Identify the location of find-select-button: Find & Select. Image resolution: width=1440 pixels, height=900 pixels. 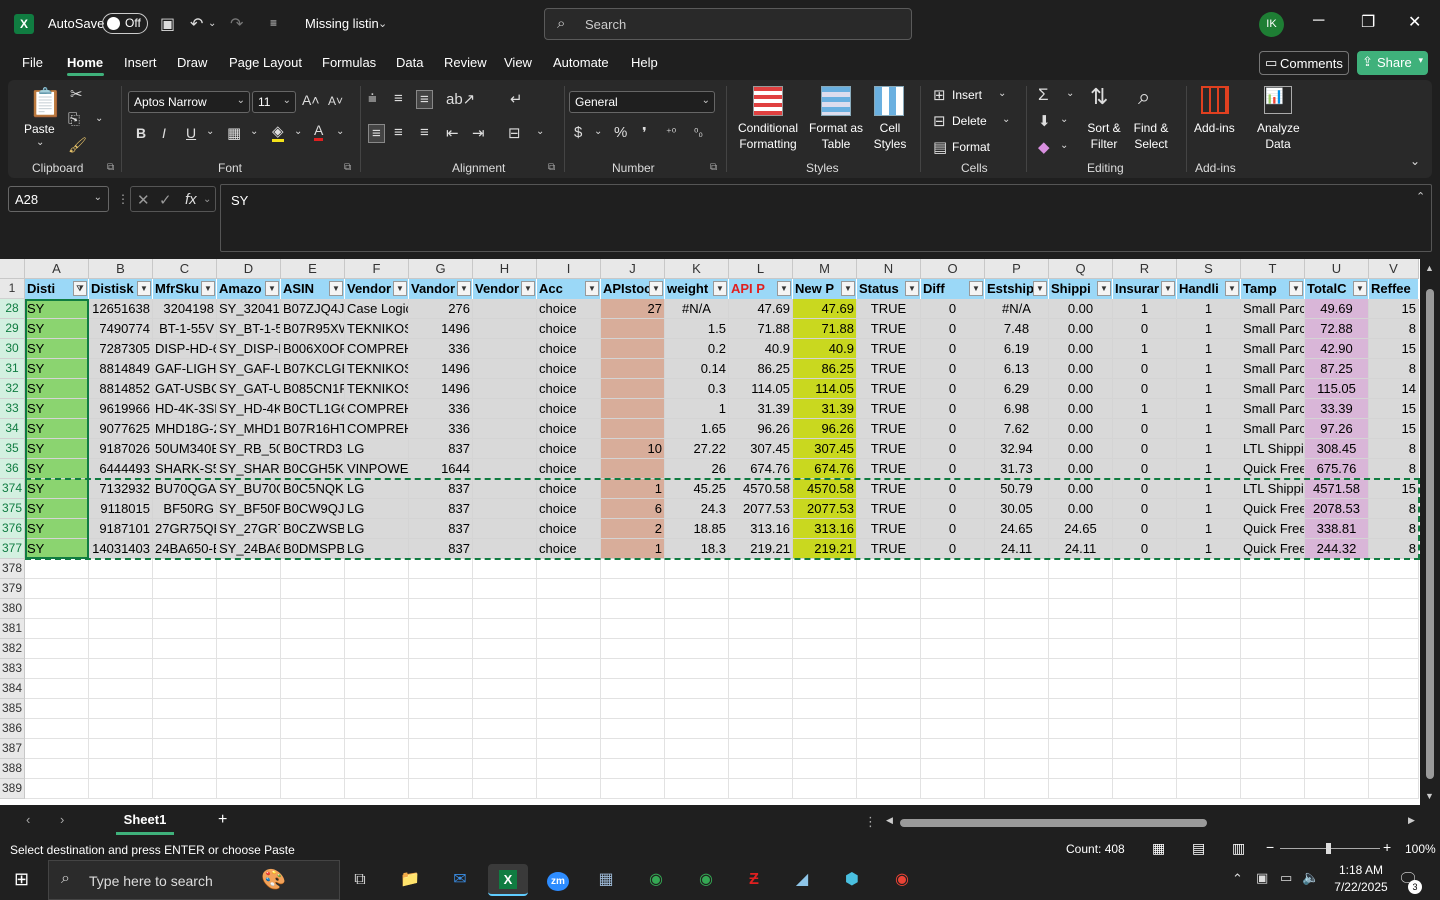
(1151, 136).